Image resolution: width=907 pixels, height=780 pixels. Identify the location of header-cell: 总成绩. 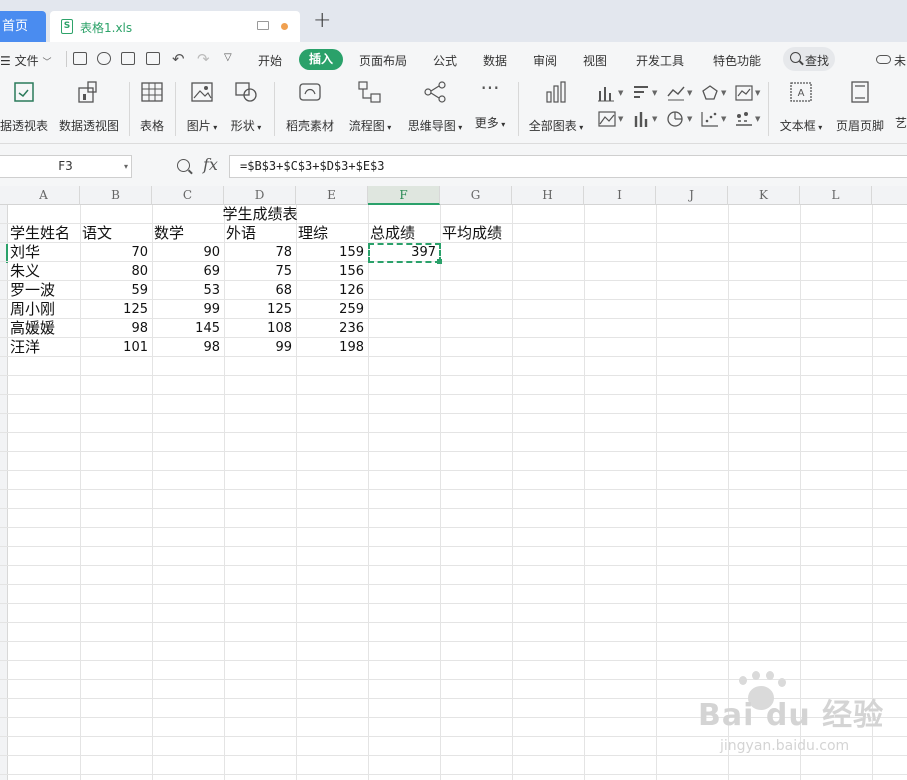
(404, 233).